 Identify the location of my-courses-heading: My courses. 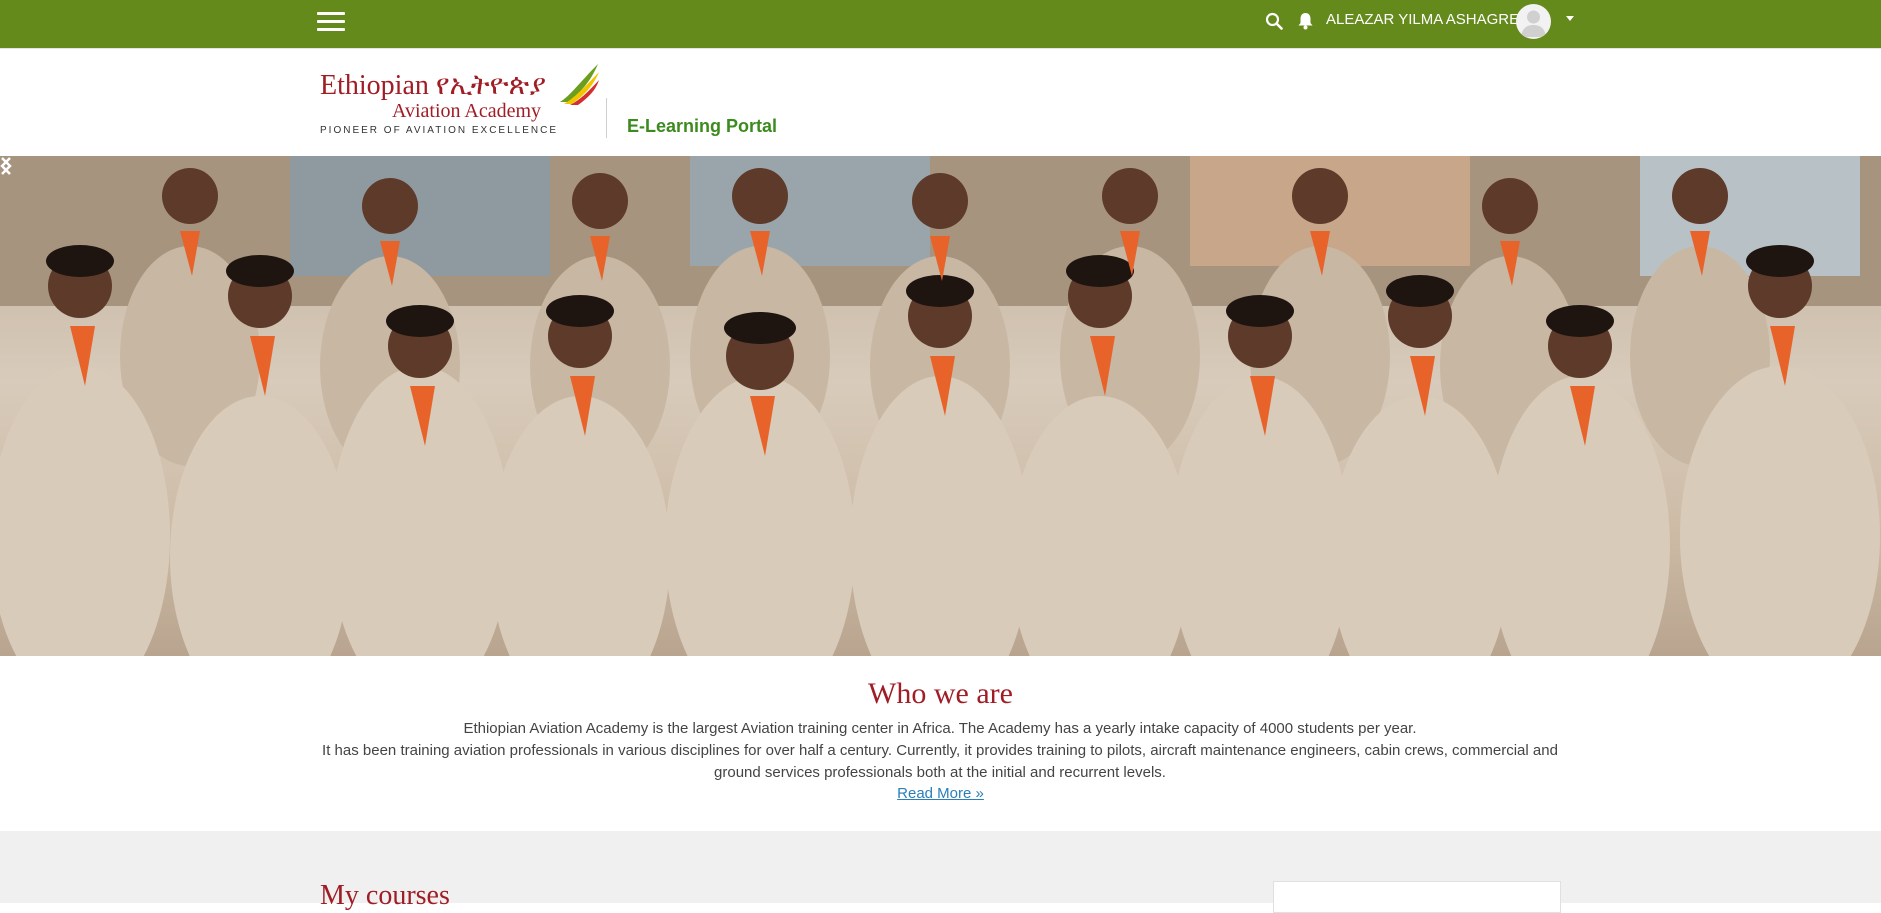
(385, 895).